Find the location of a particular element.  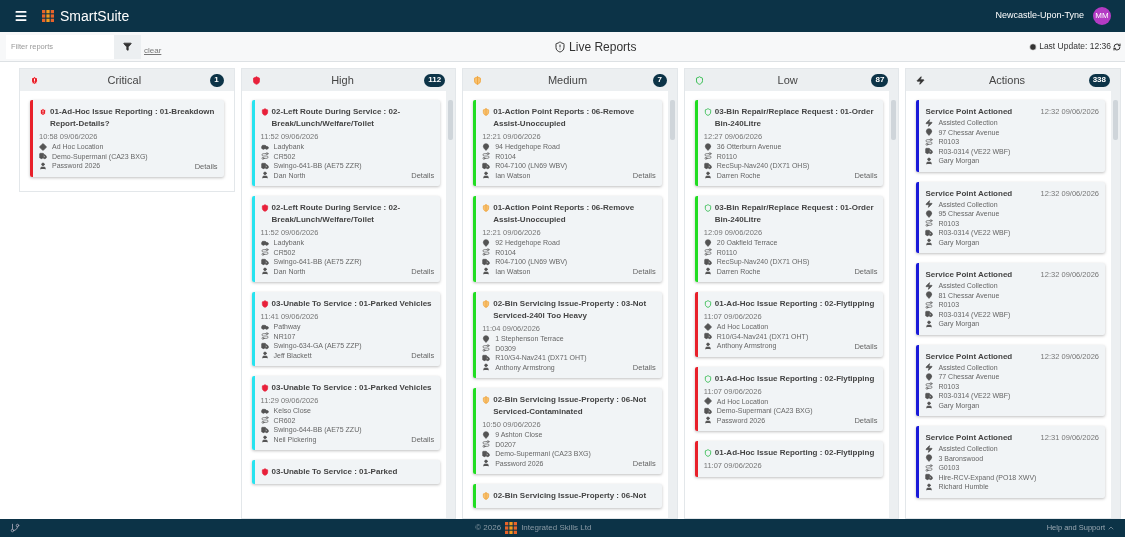

clock-icon is located at coordinates (1033, 46).